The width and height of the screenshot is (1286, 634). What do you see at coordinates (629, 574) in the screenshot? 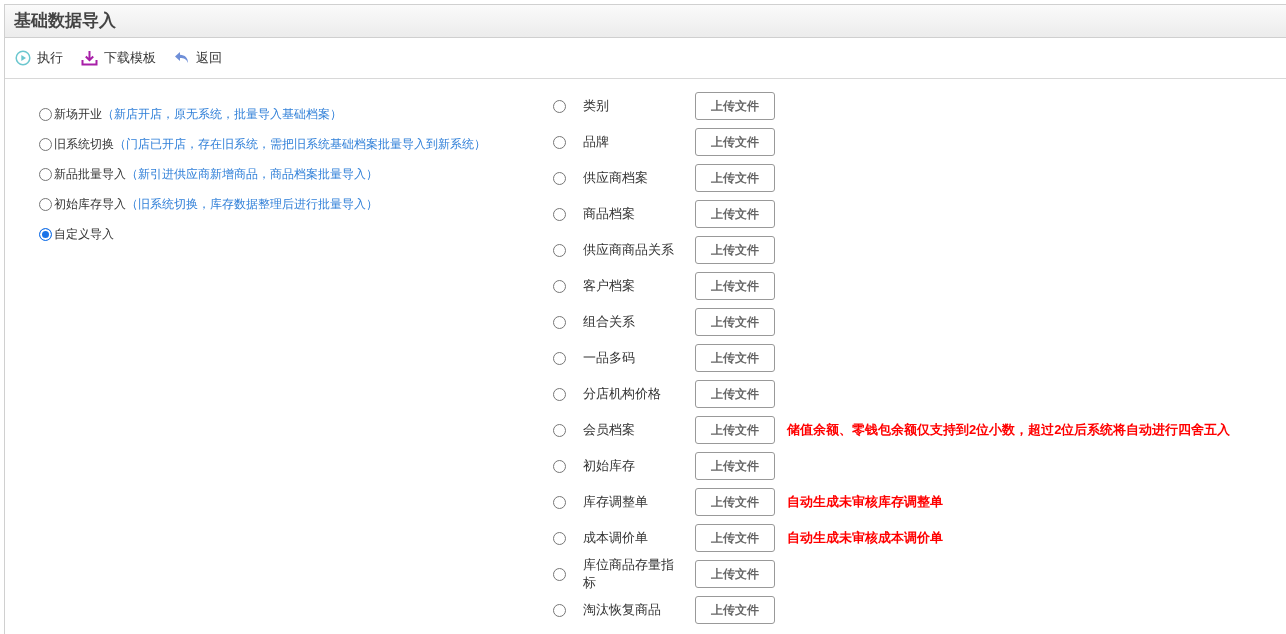
I see `item-label: 库位商品存量指标` at bounding box center [629, 574].